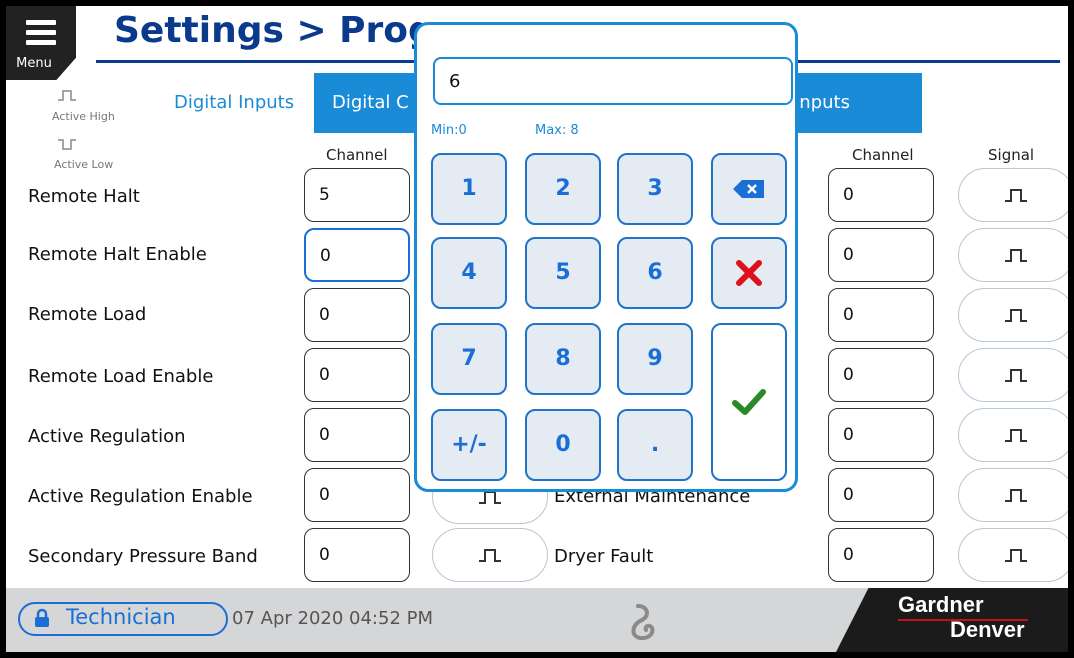 This screenshot has height=658, width=1074. Describe the element at coordinates (987, 629) in the screenshot. I see `brand-logo: Denver` at that location.